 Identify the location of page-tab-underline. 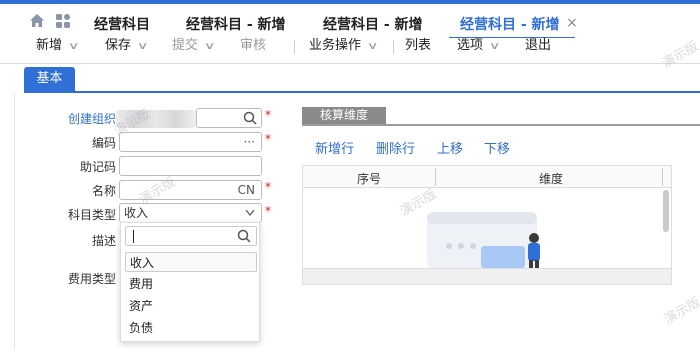
(362, 92).